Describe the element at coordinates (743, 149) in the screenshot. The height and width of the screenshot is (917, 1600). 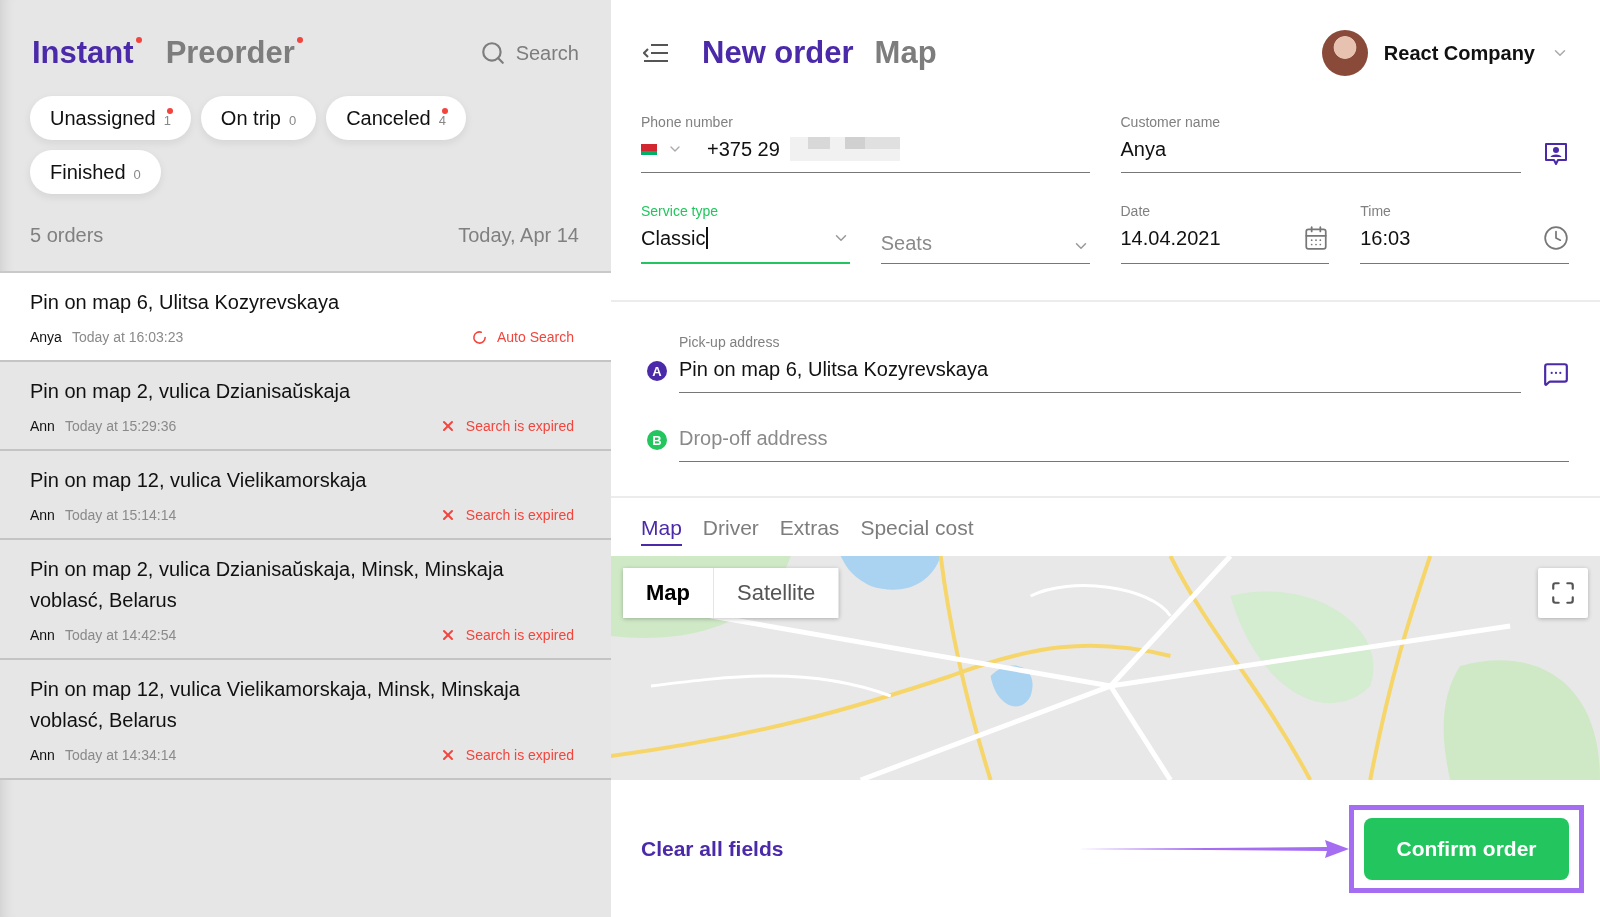
I see `field-value: +375 29` at that location.